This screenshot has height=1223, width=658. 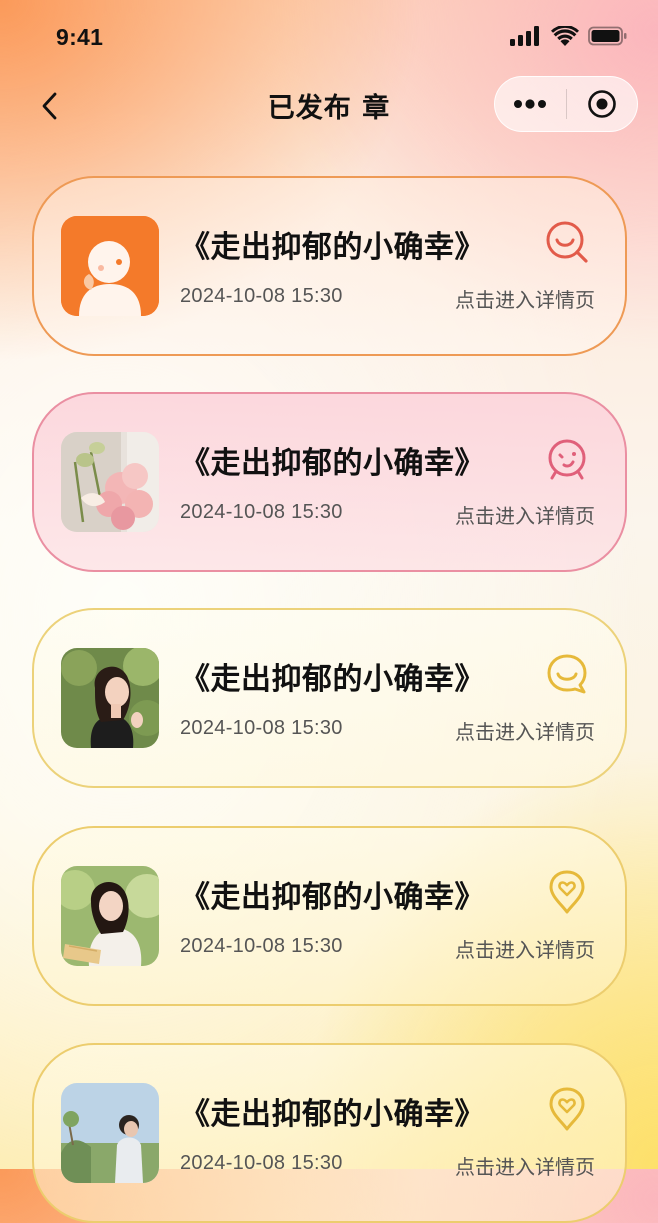 I want to click on person-avatar-icon, so click(x=110, y=266).